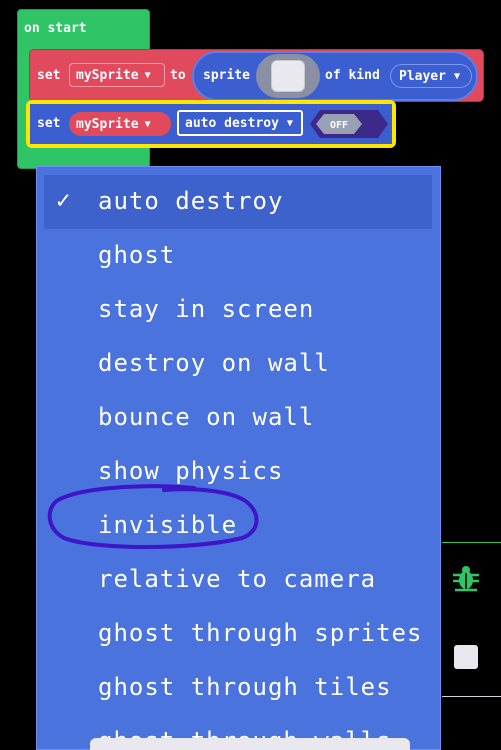 This screenshot has height=750, width=501. What do you see at coordinates (250, 744) in the screenshot?
I see `bottom-panel-edge` at bounding box center [250, 744].